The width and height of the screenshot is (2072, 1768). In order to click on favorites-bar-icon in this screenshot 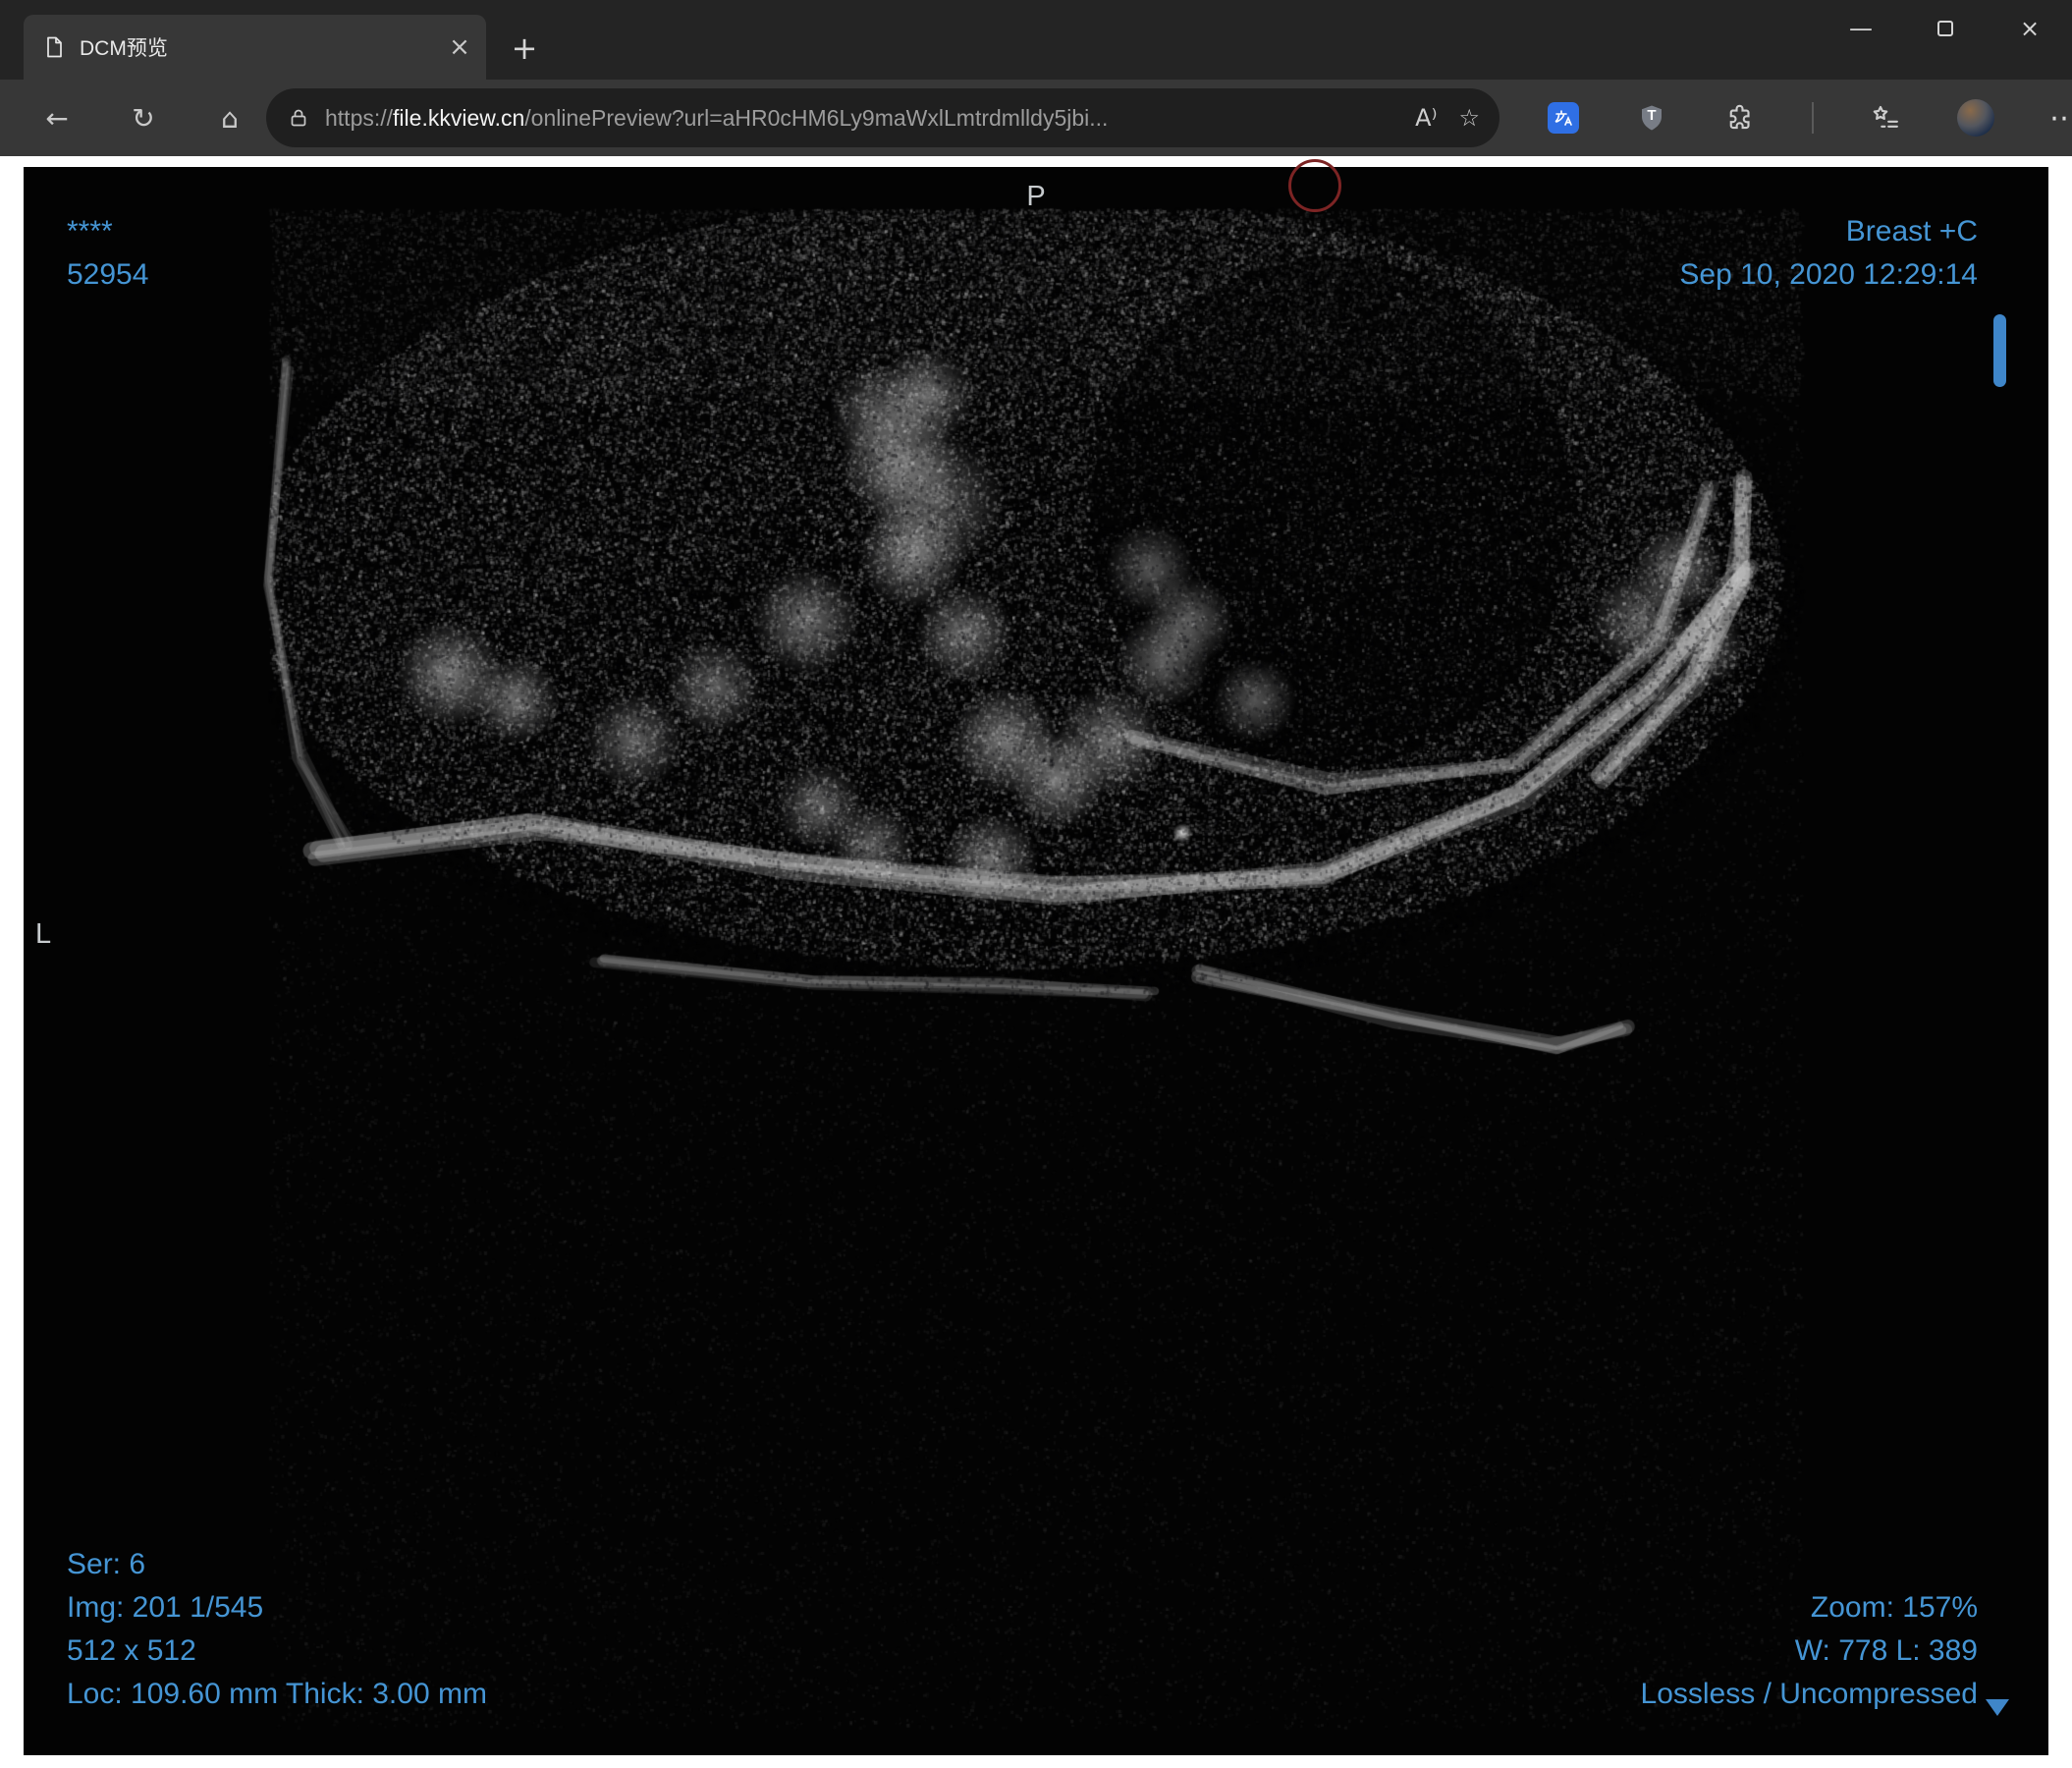, I will do `click(1885, 118)`.